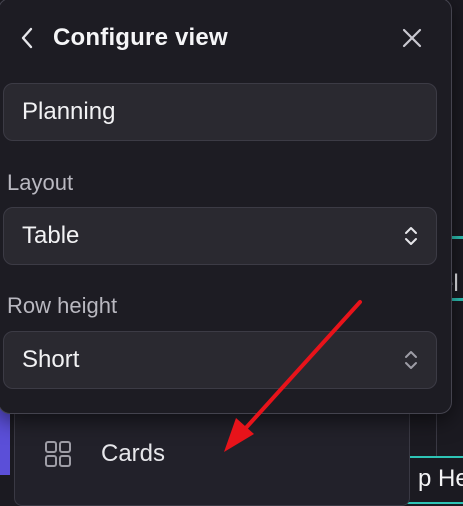 The height and width of the screenshot is (506, 463). Describe the element at coordinates (140, 37) in the screenshot. I see `panel-title: Configure view` at that location.